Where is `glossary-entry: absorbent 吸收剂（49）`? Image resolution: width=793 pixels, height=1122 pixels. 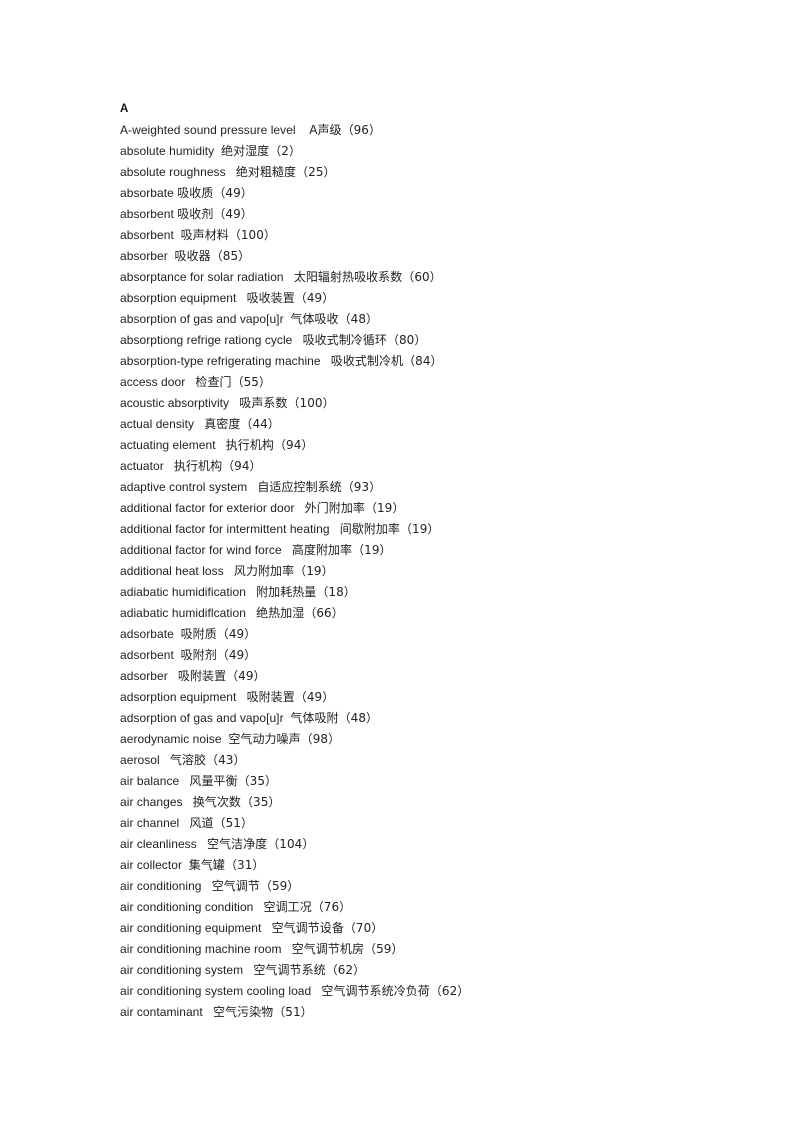
glossary-entry: absorbent 吸收剂（49） is located at coordinates (430, 214).